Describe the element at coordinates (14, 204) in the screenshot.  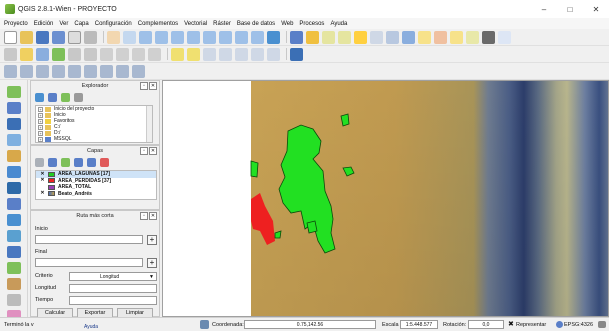
I see `add-wfs-layer-icon` at that location.